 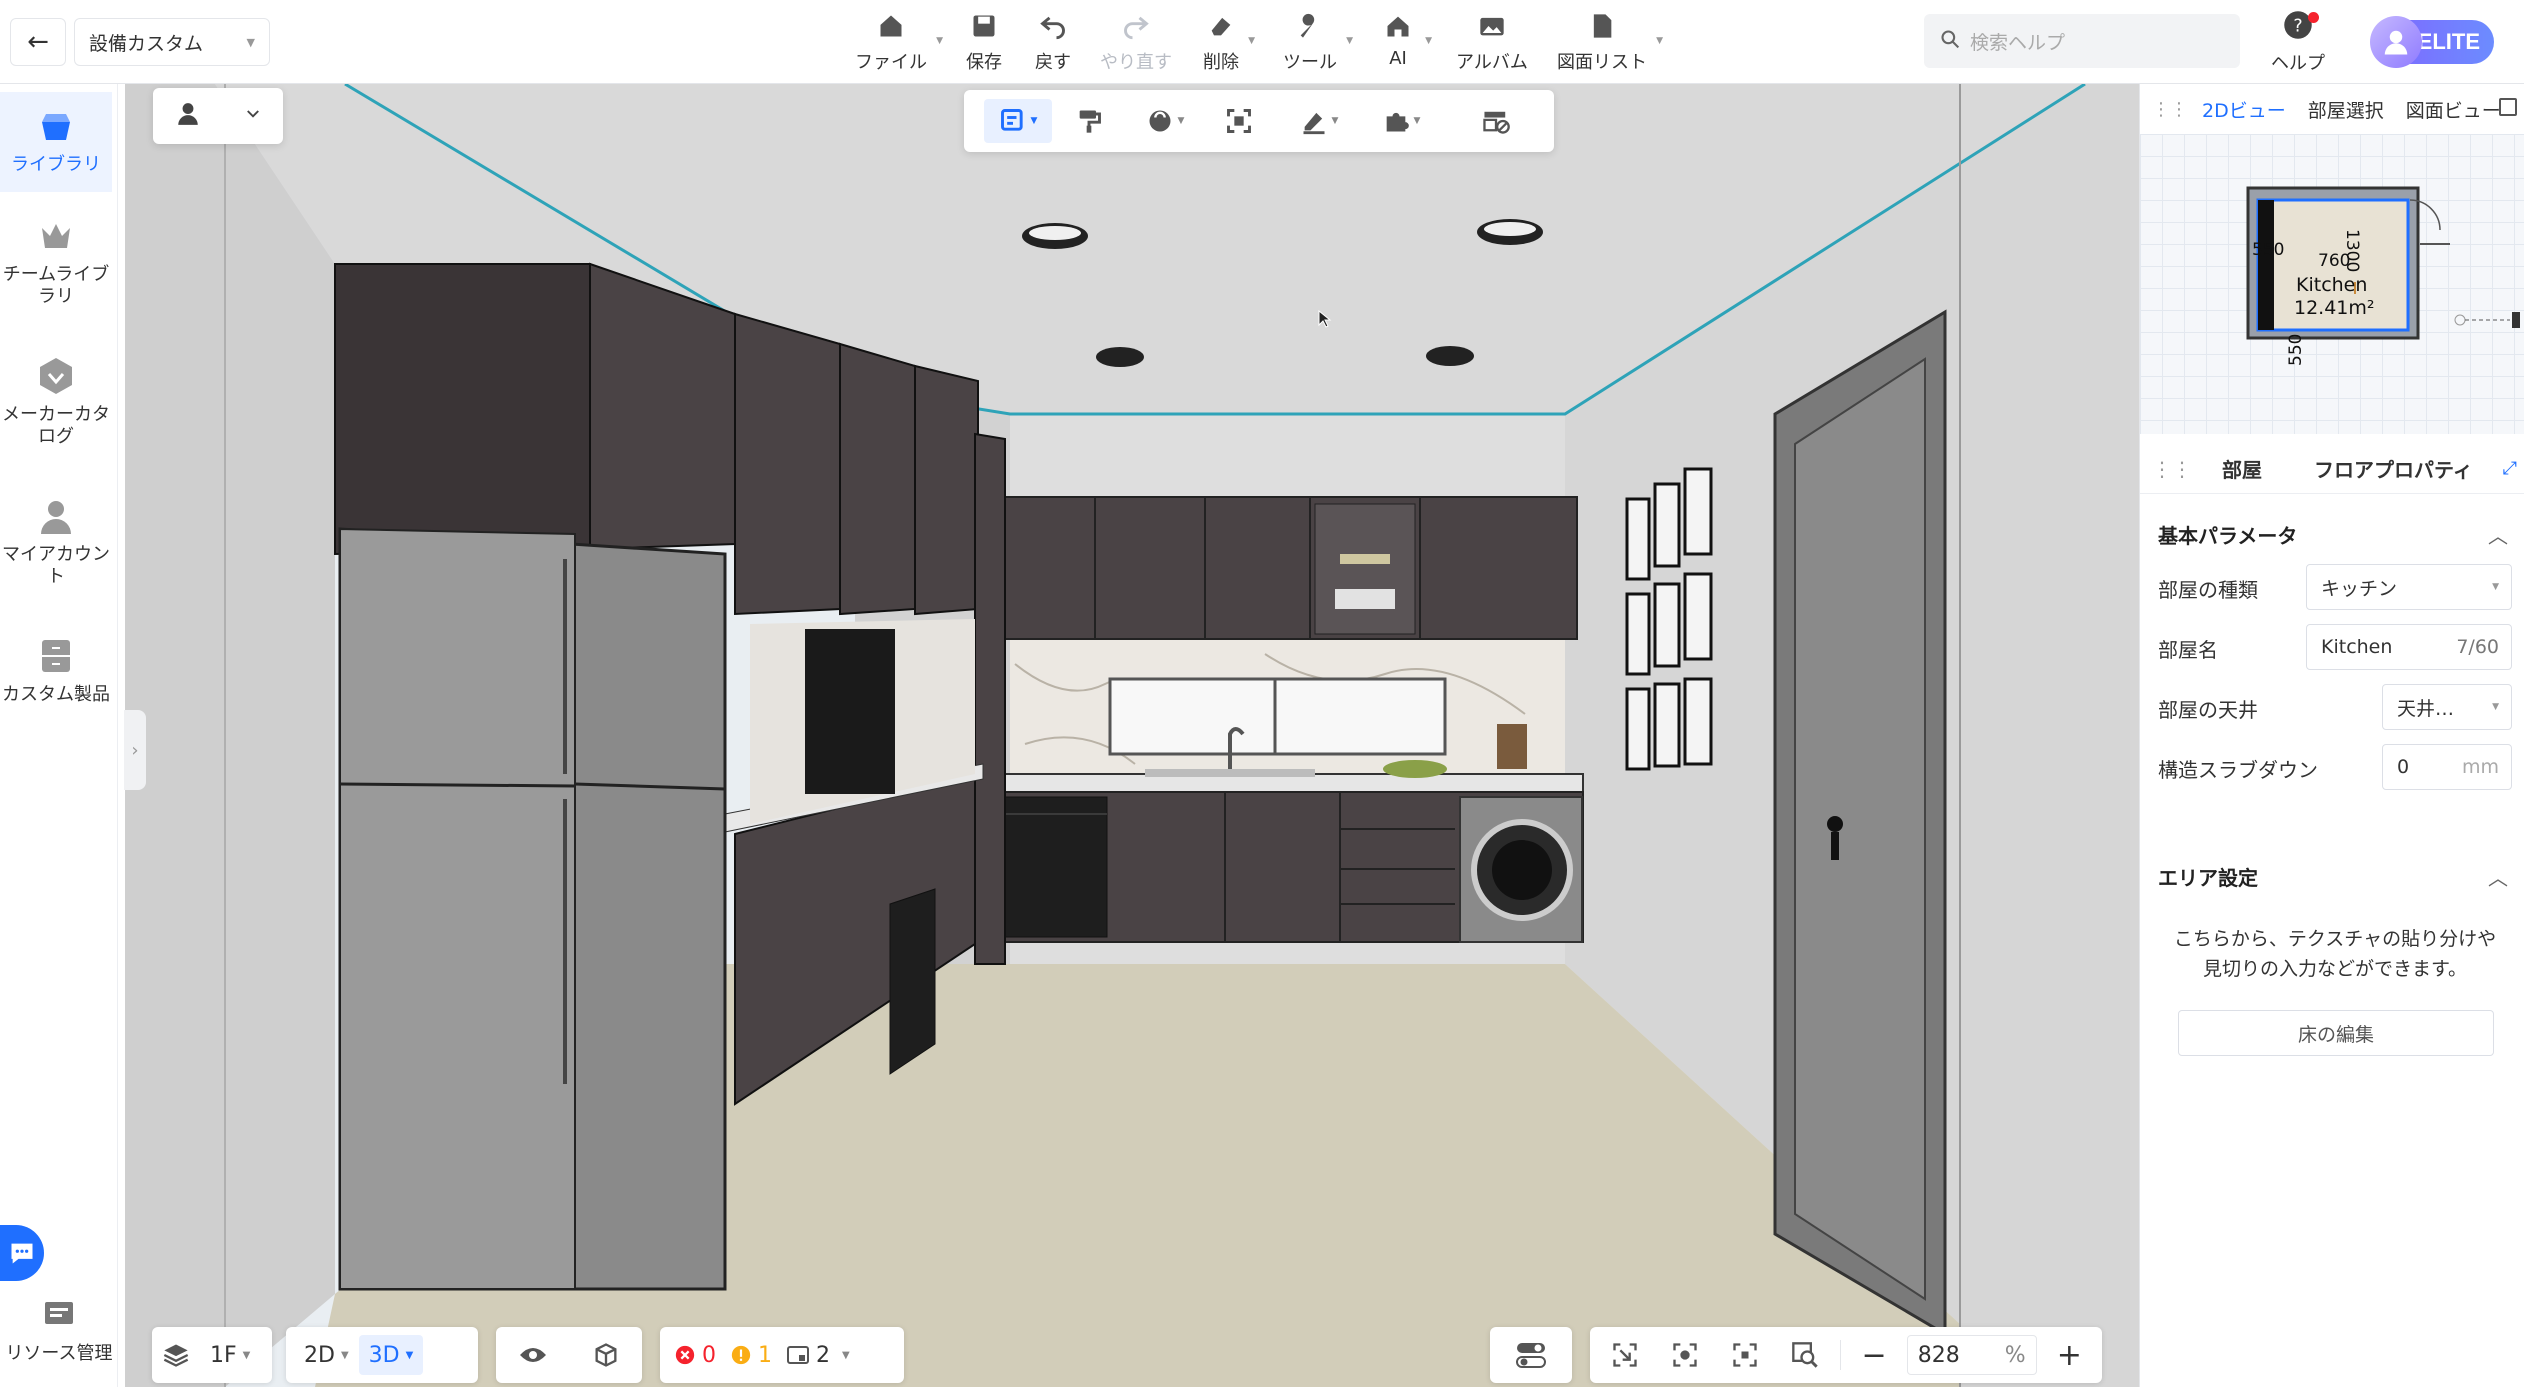 What do you see at coordinates (2409, 647) in the screenshot?
I see `room-name-input: Kitchen 7/60` at bounding box center [2409, 647].